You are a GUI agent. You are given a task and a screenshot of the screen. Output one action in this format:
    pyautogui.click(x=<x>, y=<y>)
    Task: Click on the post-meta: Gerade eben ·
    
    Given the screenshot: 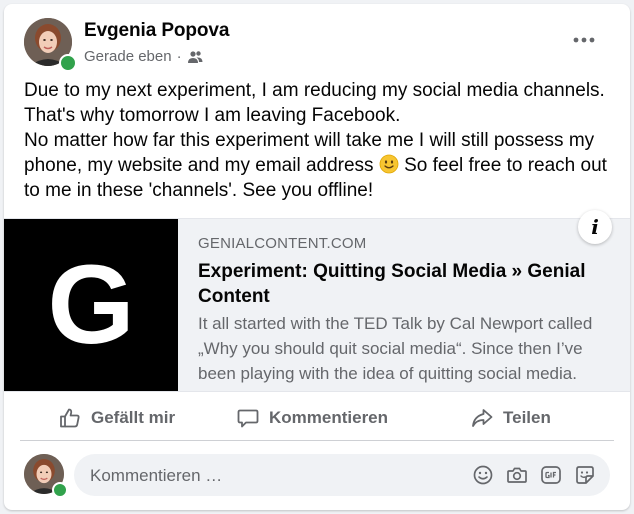 What is the action you would take?
    pyautogui.click(x=143, y=56)
    